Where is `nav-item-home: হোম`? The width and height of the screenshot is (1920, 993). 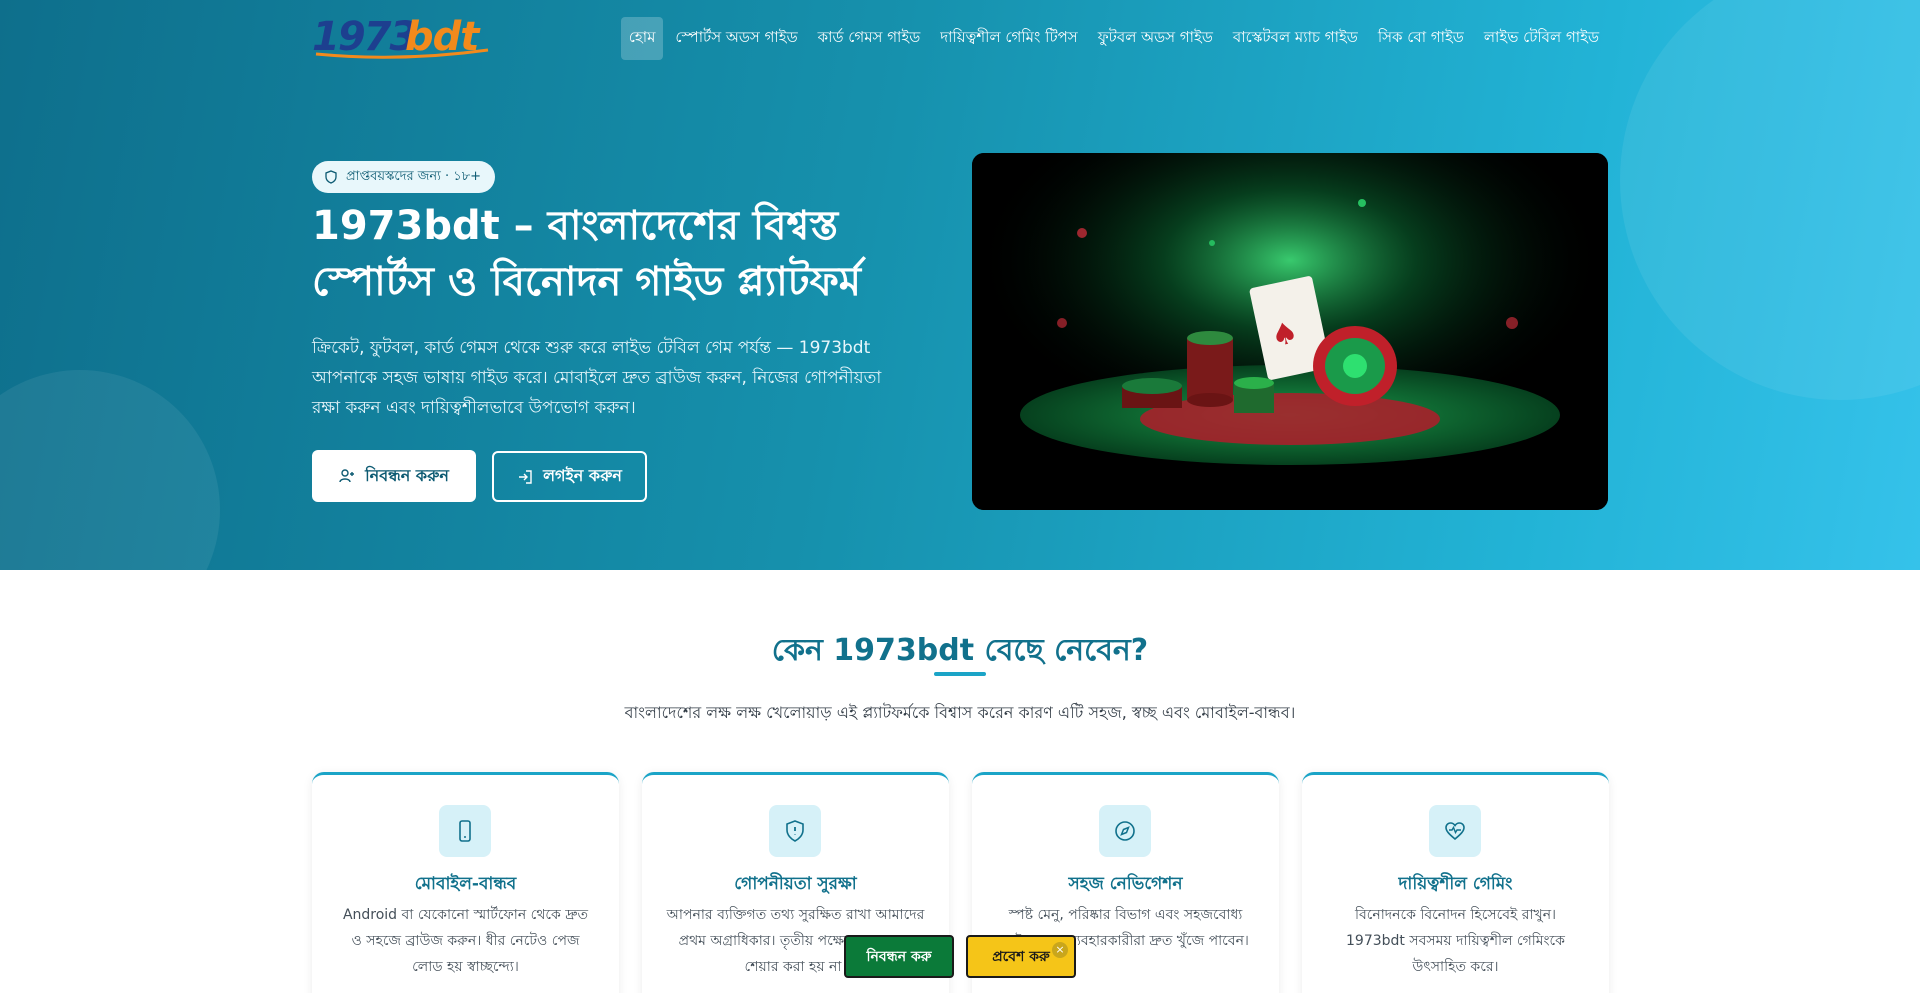 nav-item-home: হোম is located at coordinates (642, 38).